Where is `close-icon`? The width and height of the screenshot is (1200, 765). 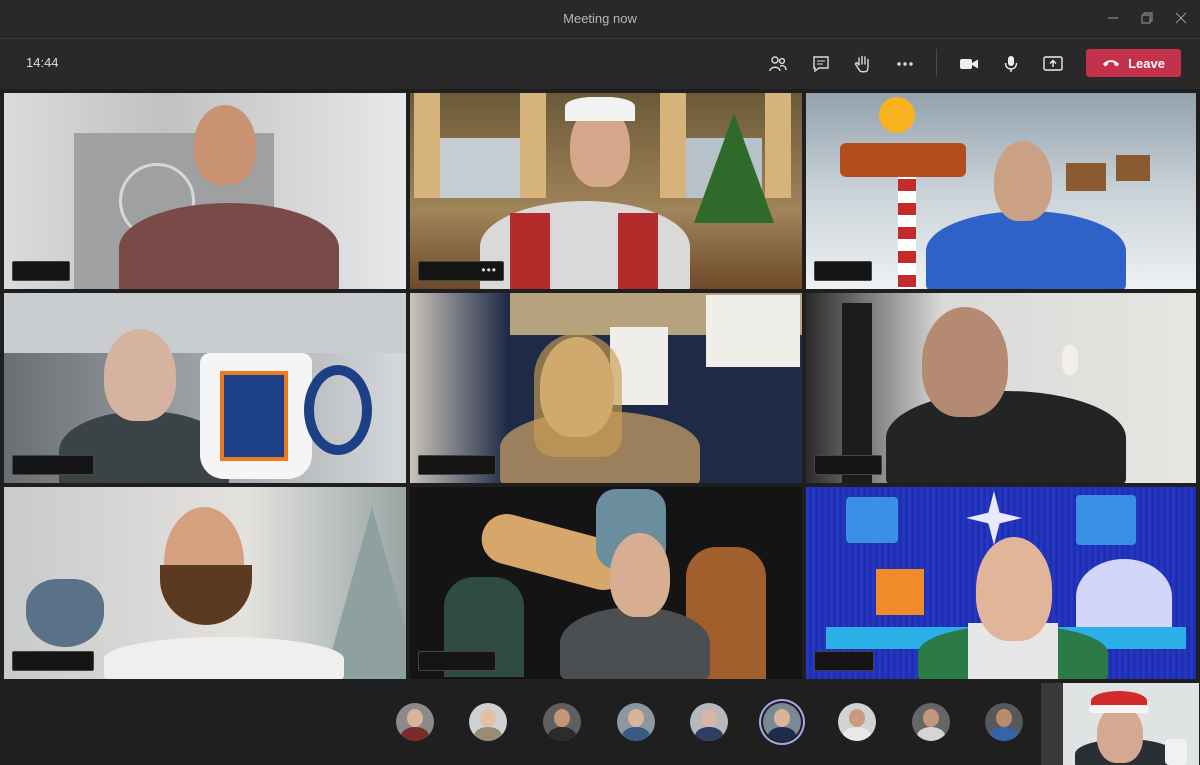 close-icon is located at coordinates (1181, 18).